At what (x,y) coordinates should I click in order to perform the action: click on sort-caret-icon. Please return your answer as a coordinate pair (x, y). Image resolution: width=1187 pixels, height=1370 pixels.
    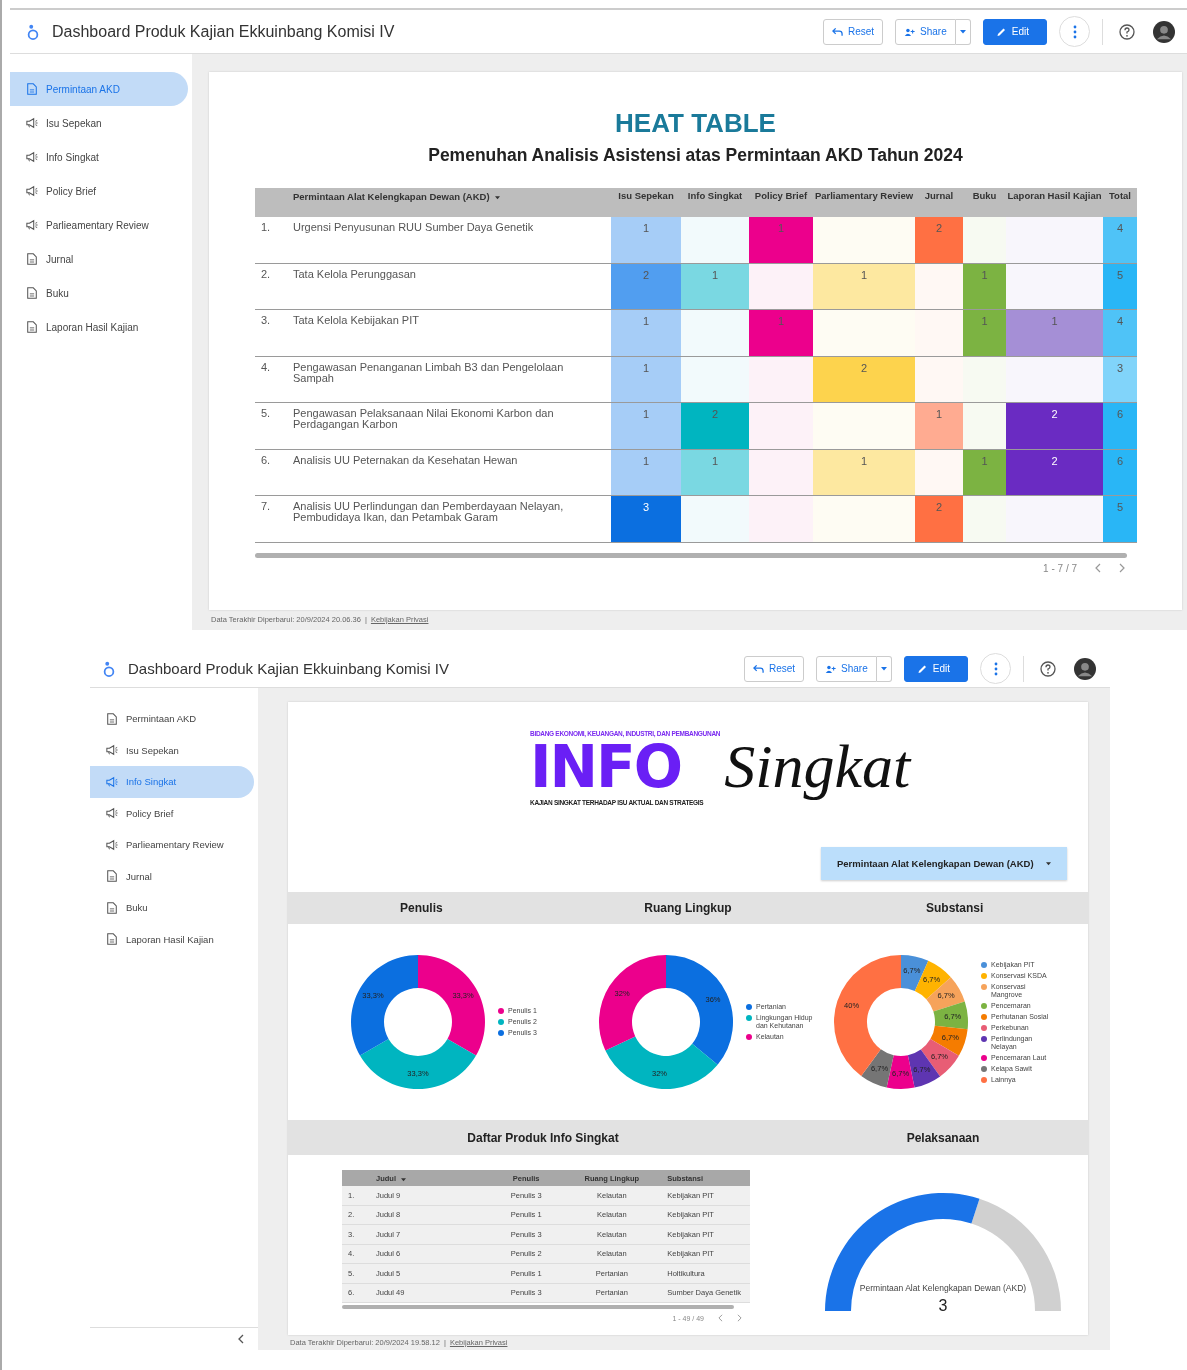
    Looking at the image, I should click on (497, 198).